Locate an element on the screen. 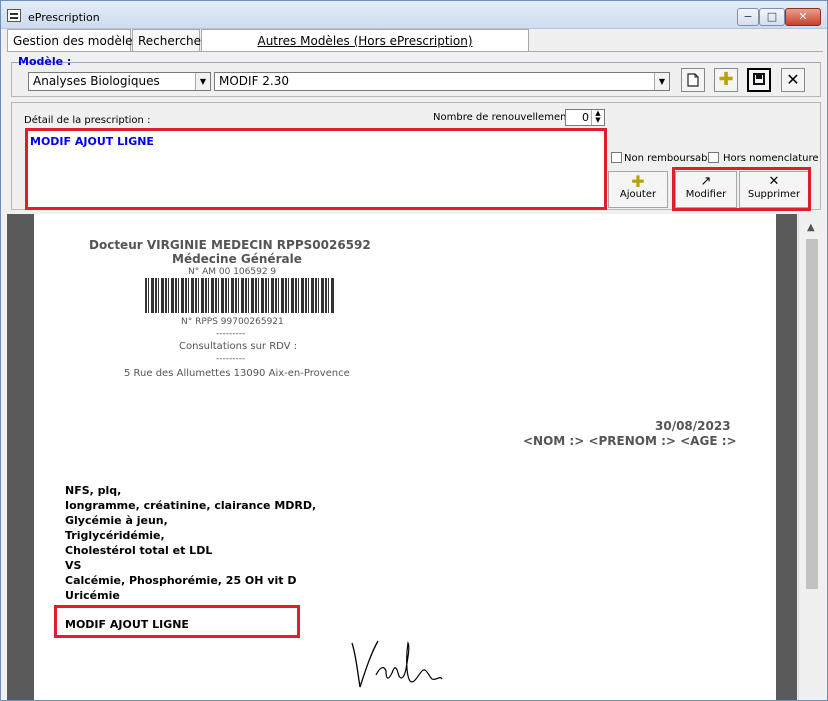 The image size is (828, 701). rpps-number: N° RPPS 99700265921 is located at coordinates (232, 322).